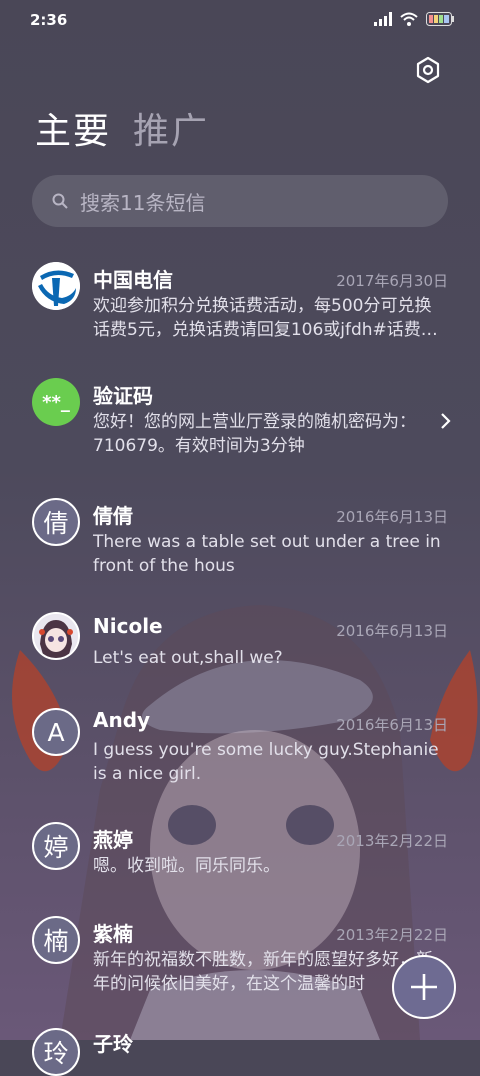 This screenshot has width=480, height=1076. What do you see at coordinates (440, 19) in the screenshot?
I see `battery-icon` at bounding box center [440, 19].